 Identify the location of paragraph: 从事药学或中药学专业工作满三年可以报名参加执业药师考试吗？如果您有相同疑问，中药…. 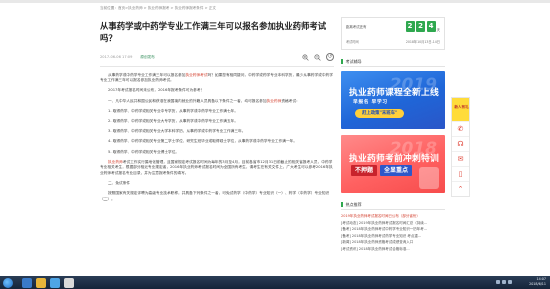
(217, 78).